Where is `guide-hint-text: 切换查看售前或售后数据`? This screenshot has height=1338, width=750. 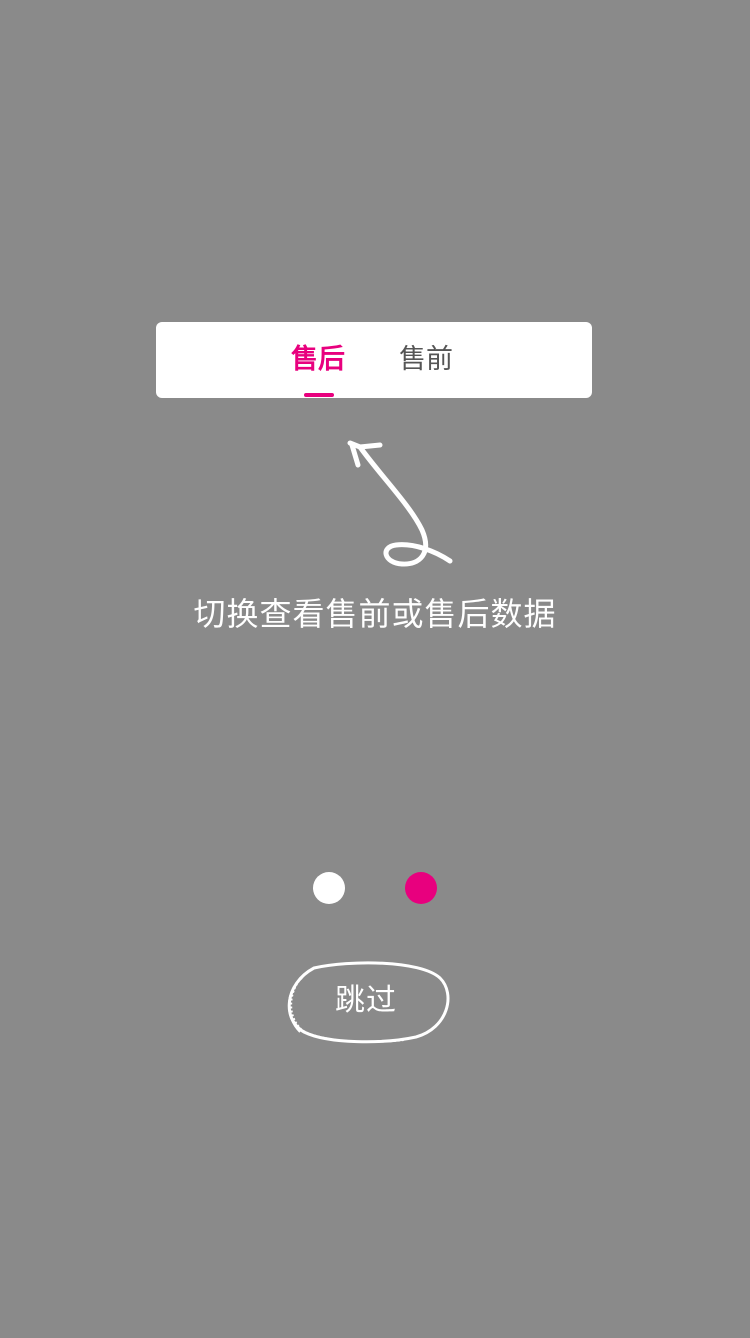 guide-hint-text: 切换查看售前或售后数据 is located at coordinates (375, 614).